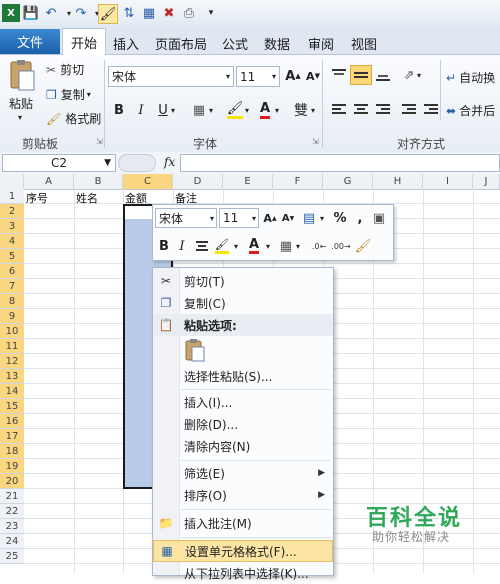 Image resolution: width=500 pixels, height=584 pixels. I want to click on paste-dropdown-icon: ▾, so click(20, 117).